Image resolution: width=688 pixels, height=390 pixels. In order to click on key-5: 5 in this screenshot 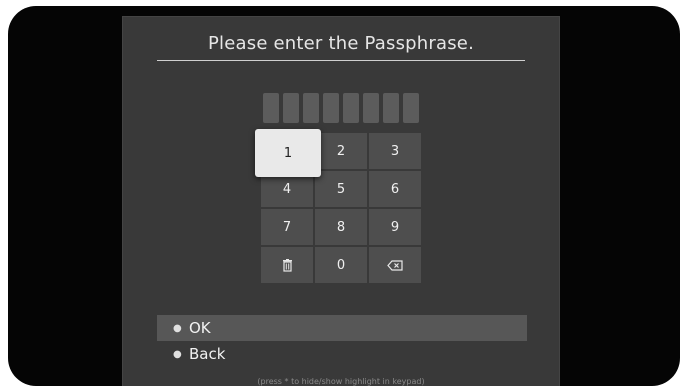, I will do `click(341, 189)`.